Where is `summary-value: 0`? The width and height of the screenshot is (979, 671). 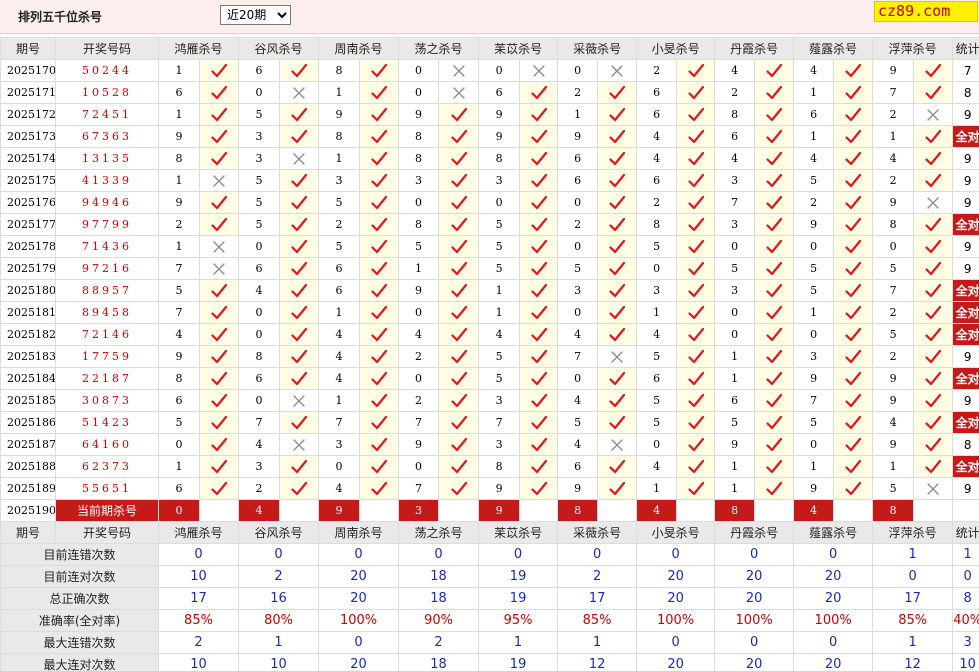 summary-value: 0 is located at coordinates (359, 642).